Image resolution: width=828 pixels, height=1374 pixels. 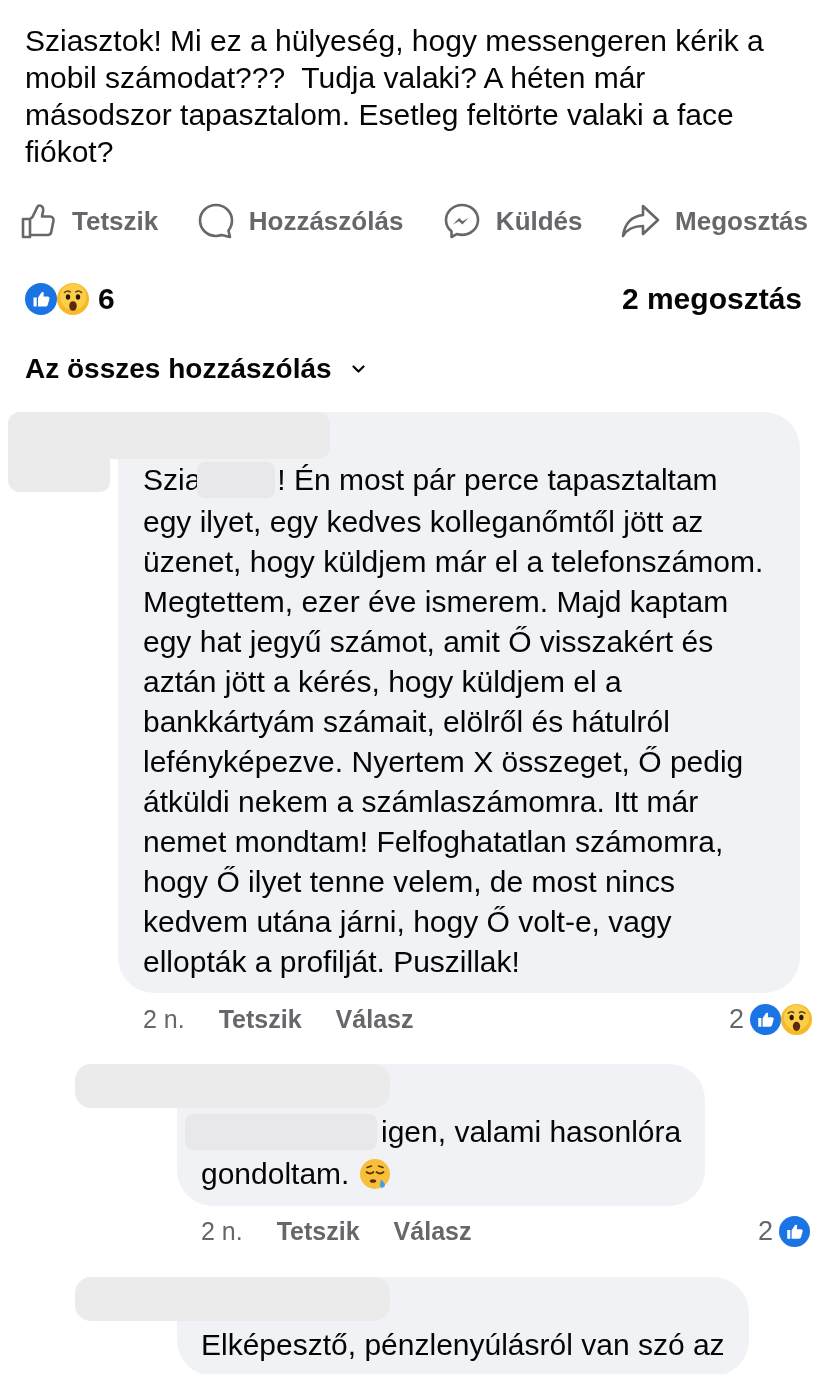 What do you see at coordinates (275, 1174) in the screenshot?
I see `comment-text: gondoltam.` at bounding box center [275, 1174].